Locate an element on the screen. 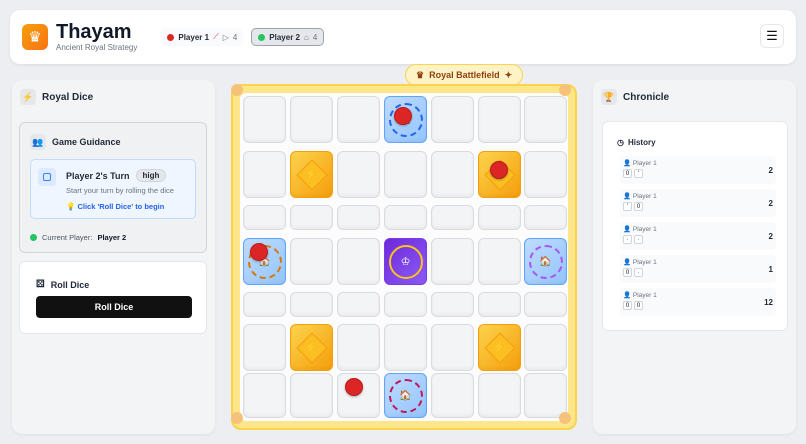 The image size is (806, 444). current-player-value: Player 2 is located at coordinates (112, 237).